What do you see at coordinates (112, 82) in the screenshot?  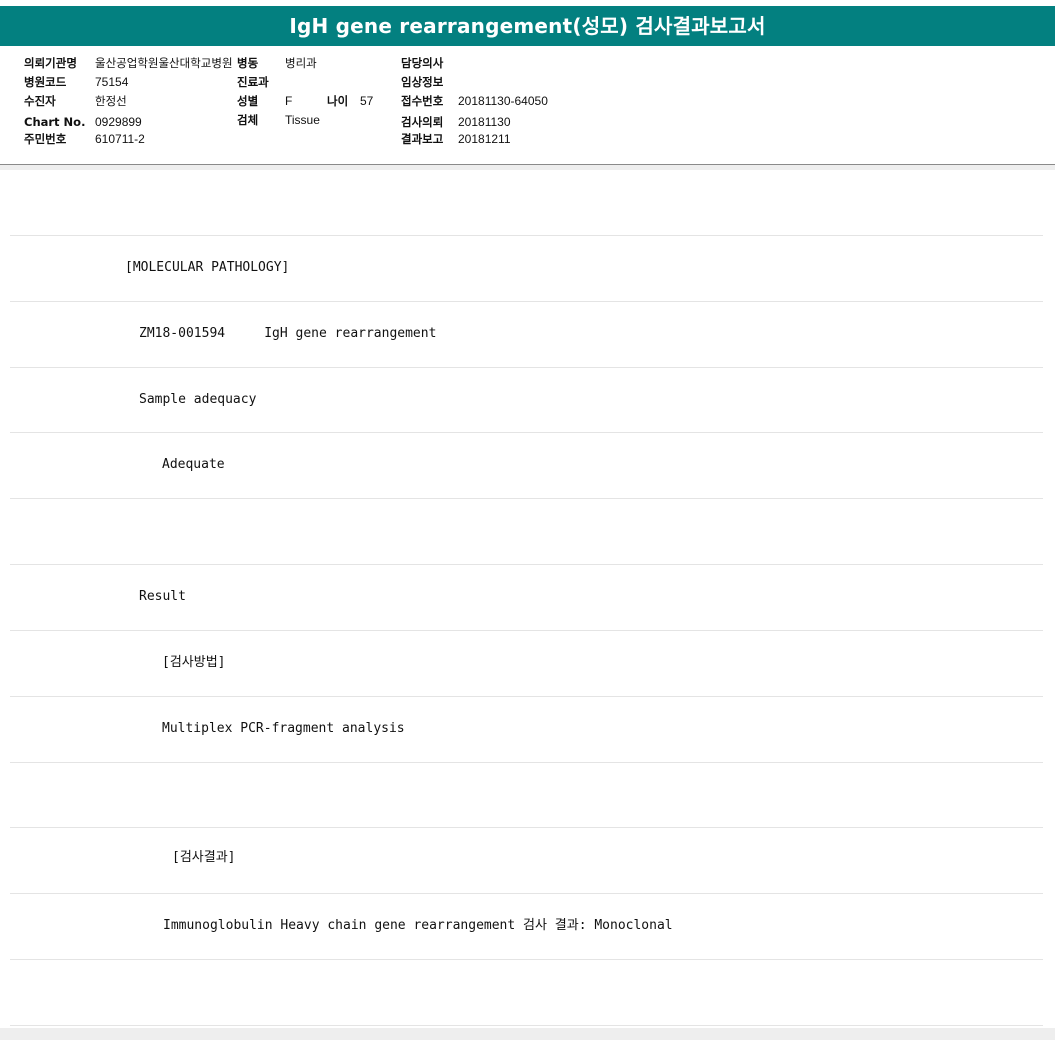 I see `hospital-code-value: 75154` at bounding box center [112, 82].